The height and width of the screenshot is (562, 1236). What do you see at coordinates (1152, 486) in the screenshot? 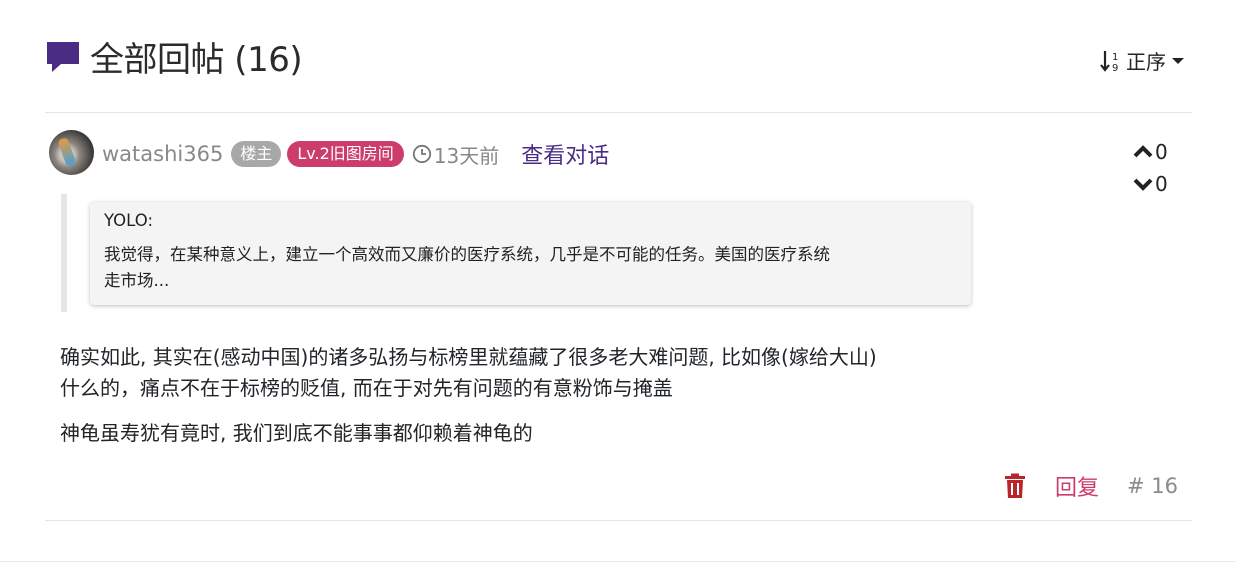
I see `post-number: # 16` at bounding box center [1152, 486].